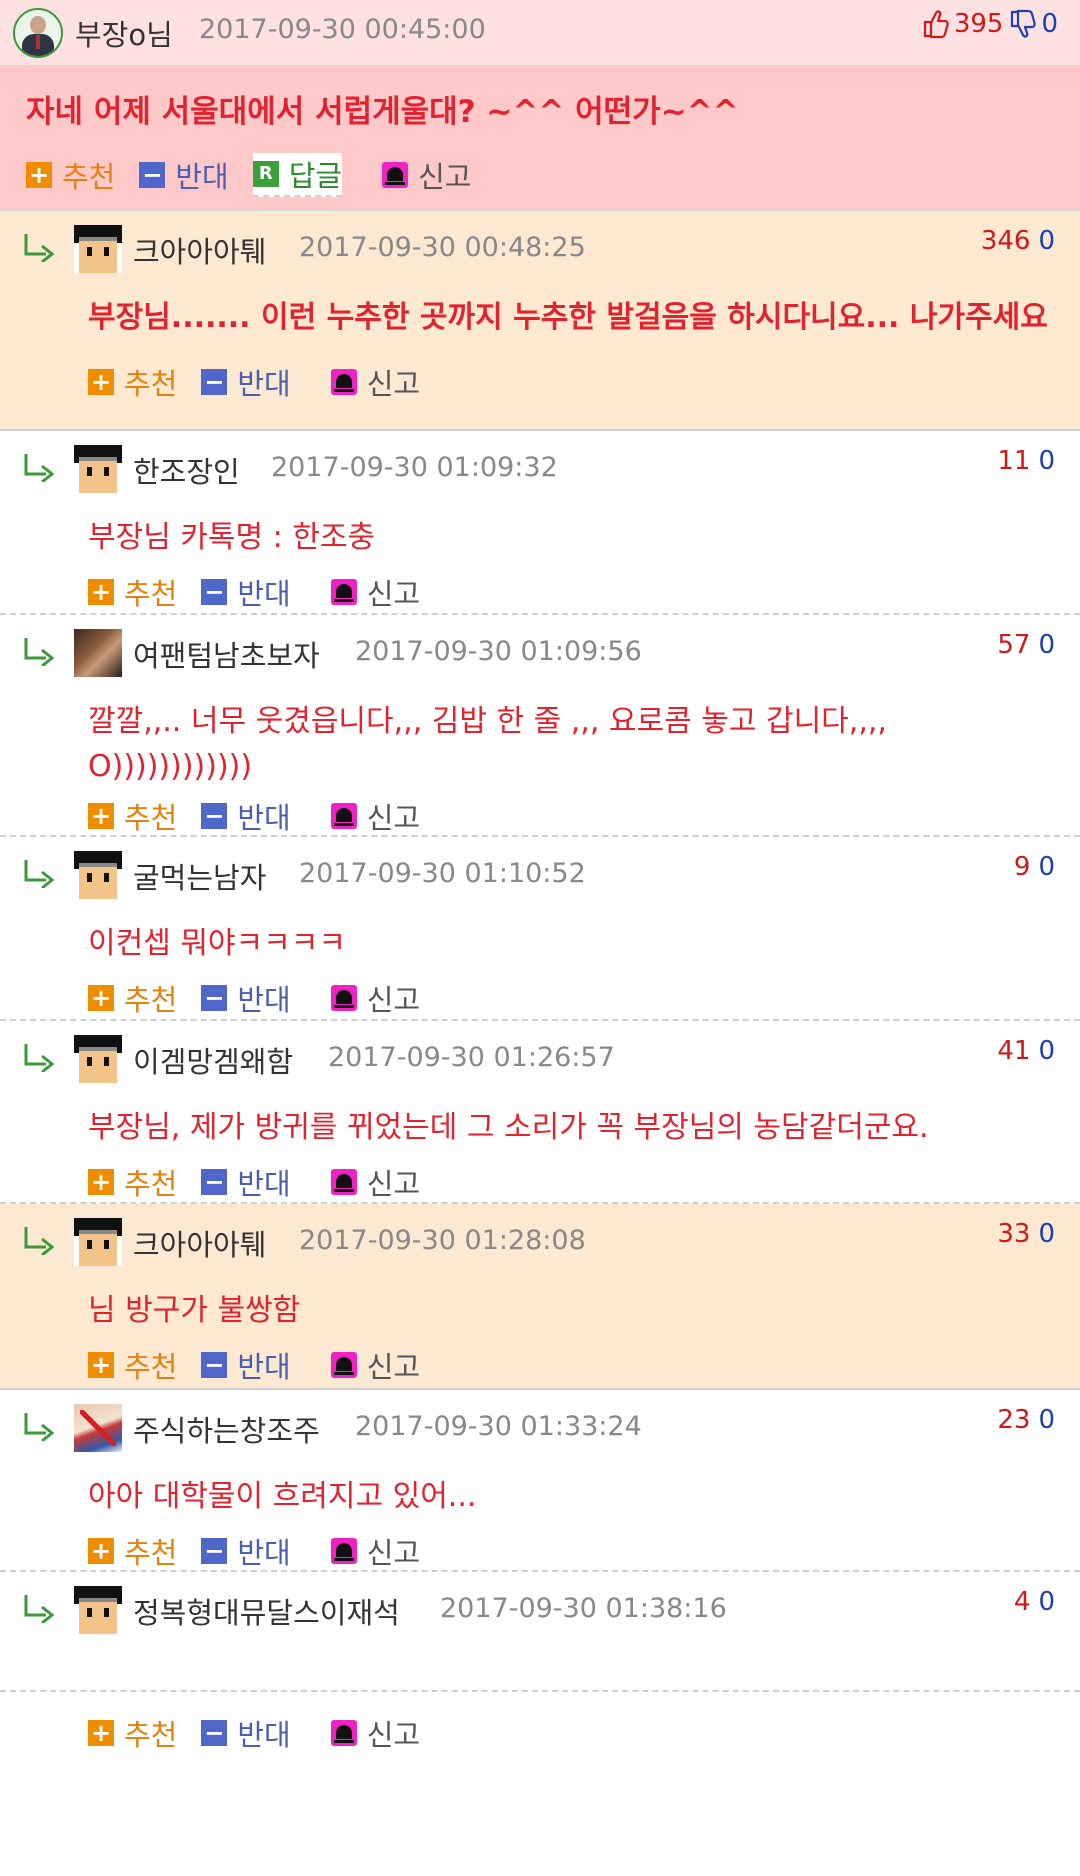 The height and width of the screenshot is (1876, 1080). Describe the element at coordinates (124, 33) in the screenshot. I see `author-name: 부장o님` at that location.